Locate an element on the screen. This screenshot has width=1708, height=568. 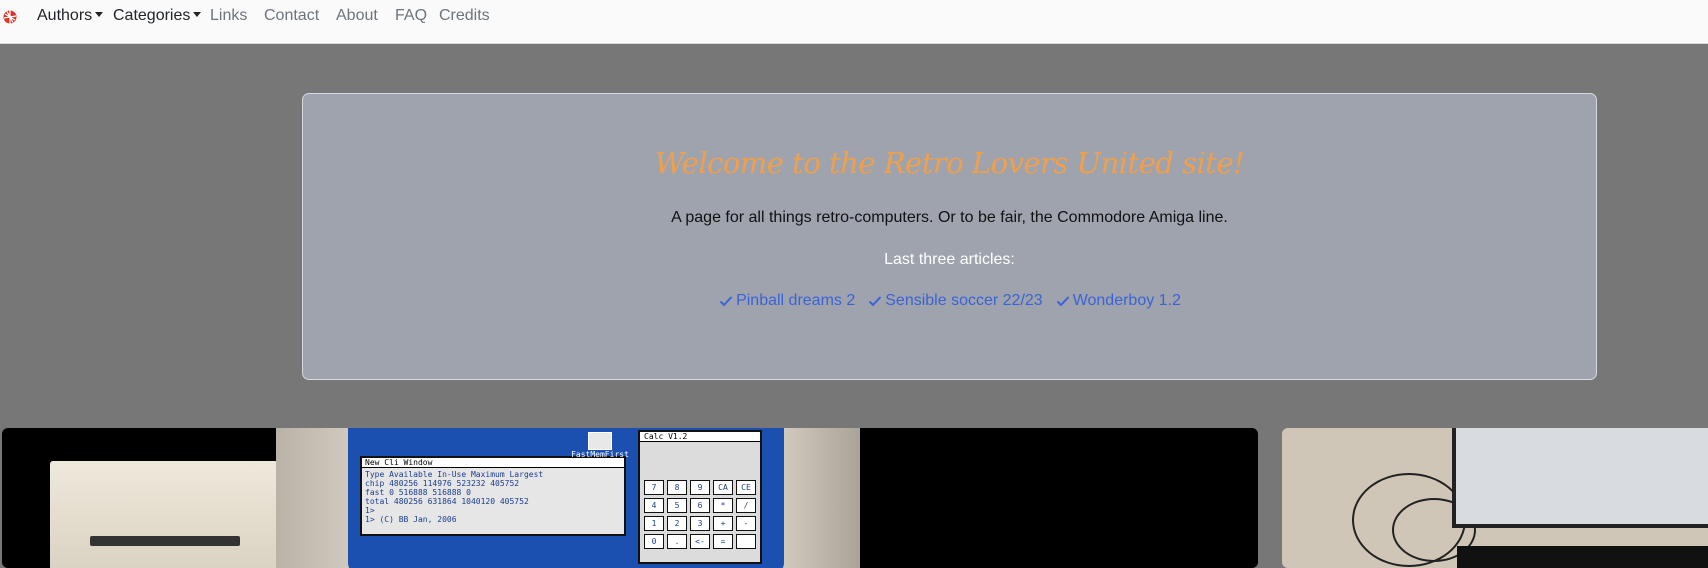
calc-key: 3 is located at coordinates (700, 523).